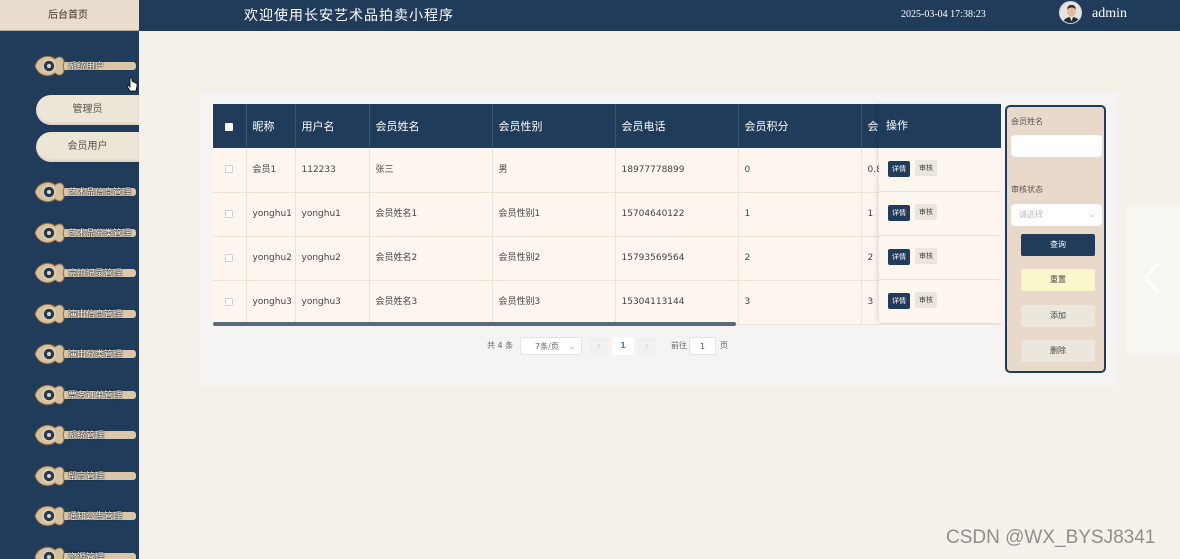  I want to click on collapse-panel-button, so click(1153, 280).